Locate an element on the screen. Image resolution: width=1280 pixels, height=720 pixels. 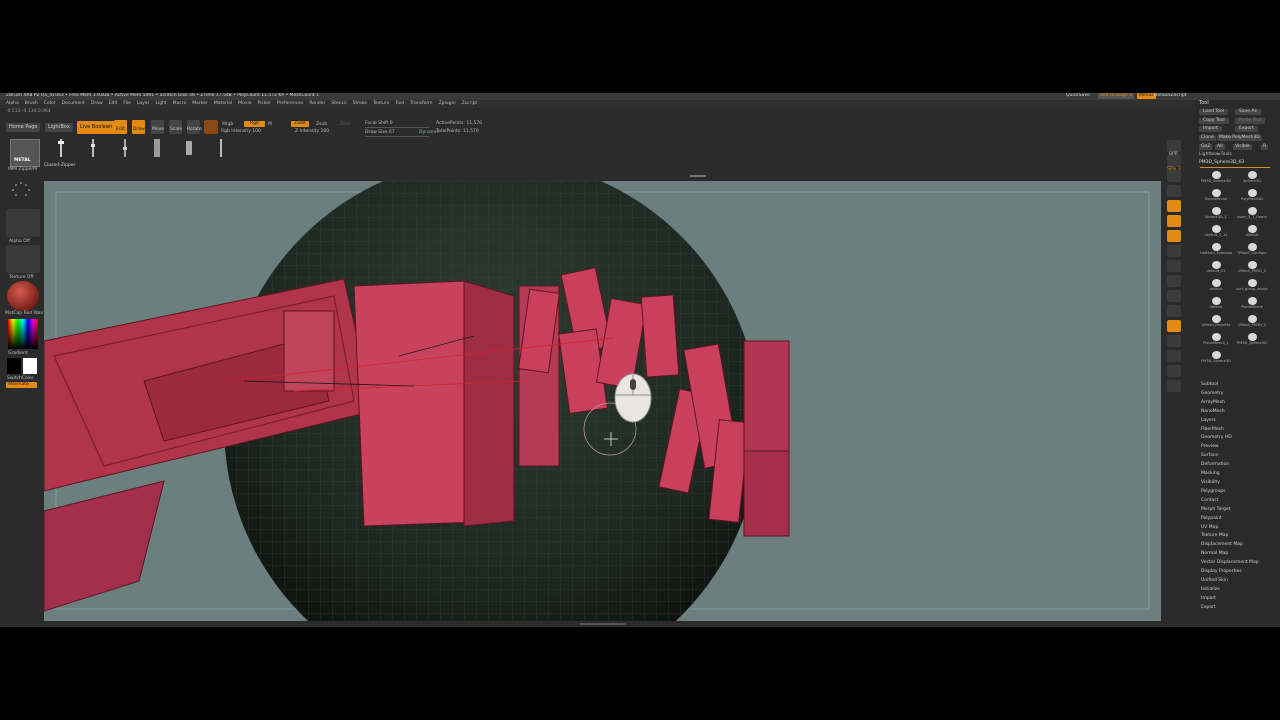
export-button: Export is located at coordinates (1246, 129).